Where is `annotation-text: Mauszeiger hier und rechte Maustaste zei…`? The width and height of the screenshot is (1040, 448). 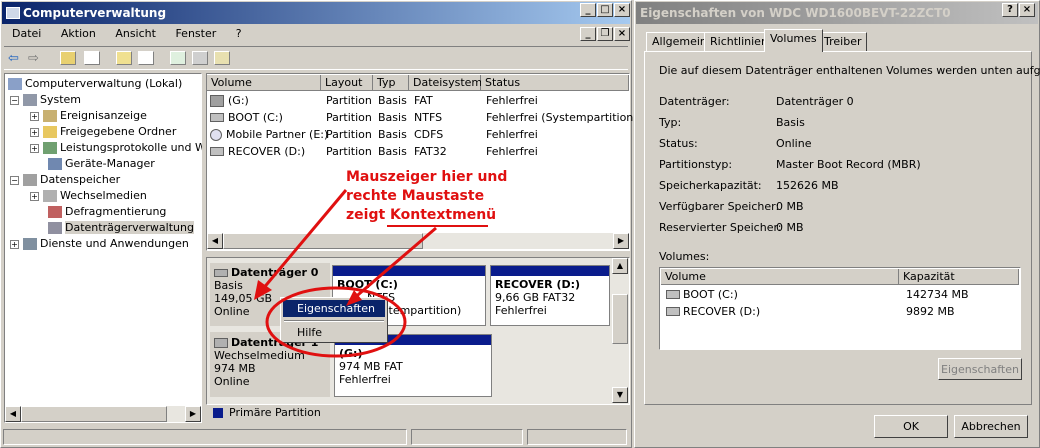
annotation-text: Mauszeiger hier und rechte Maustaste zei… is located at coordinates (427, 196).